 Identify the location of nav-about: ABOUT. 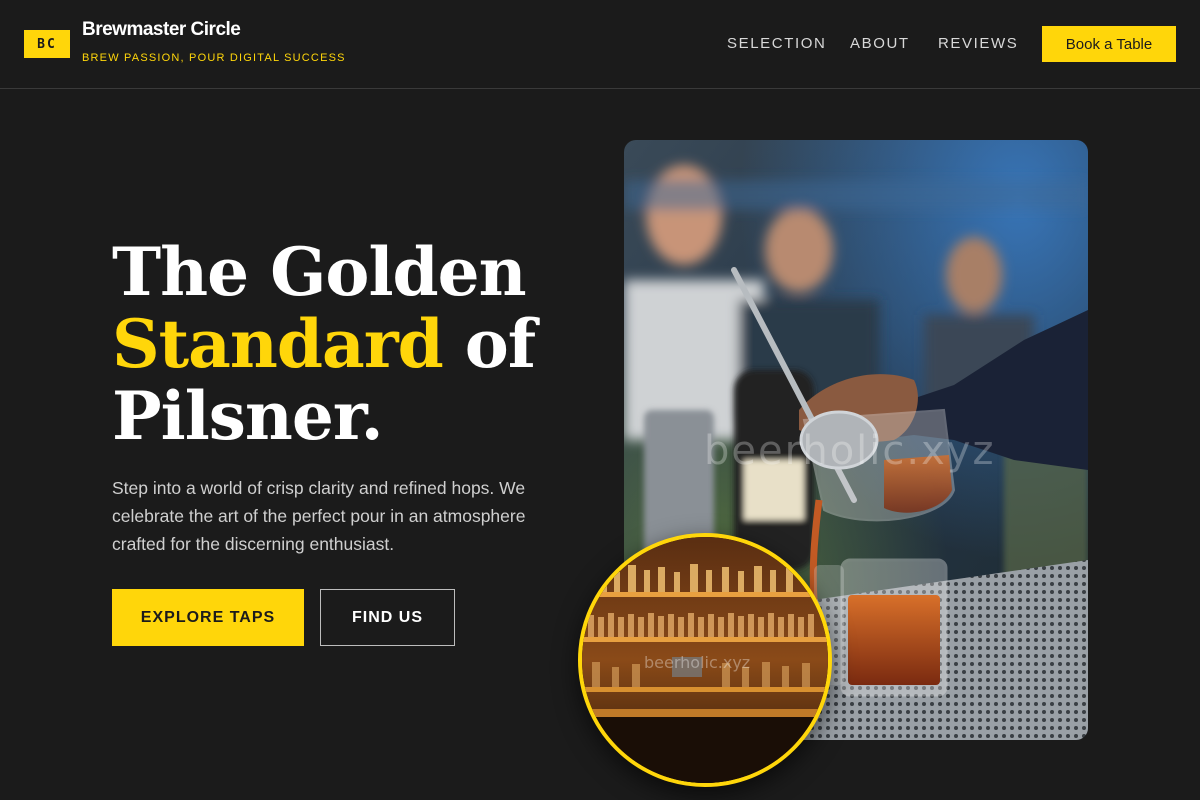
(880, 43).